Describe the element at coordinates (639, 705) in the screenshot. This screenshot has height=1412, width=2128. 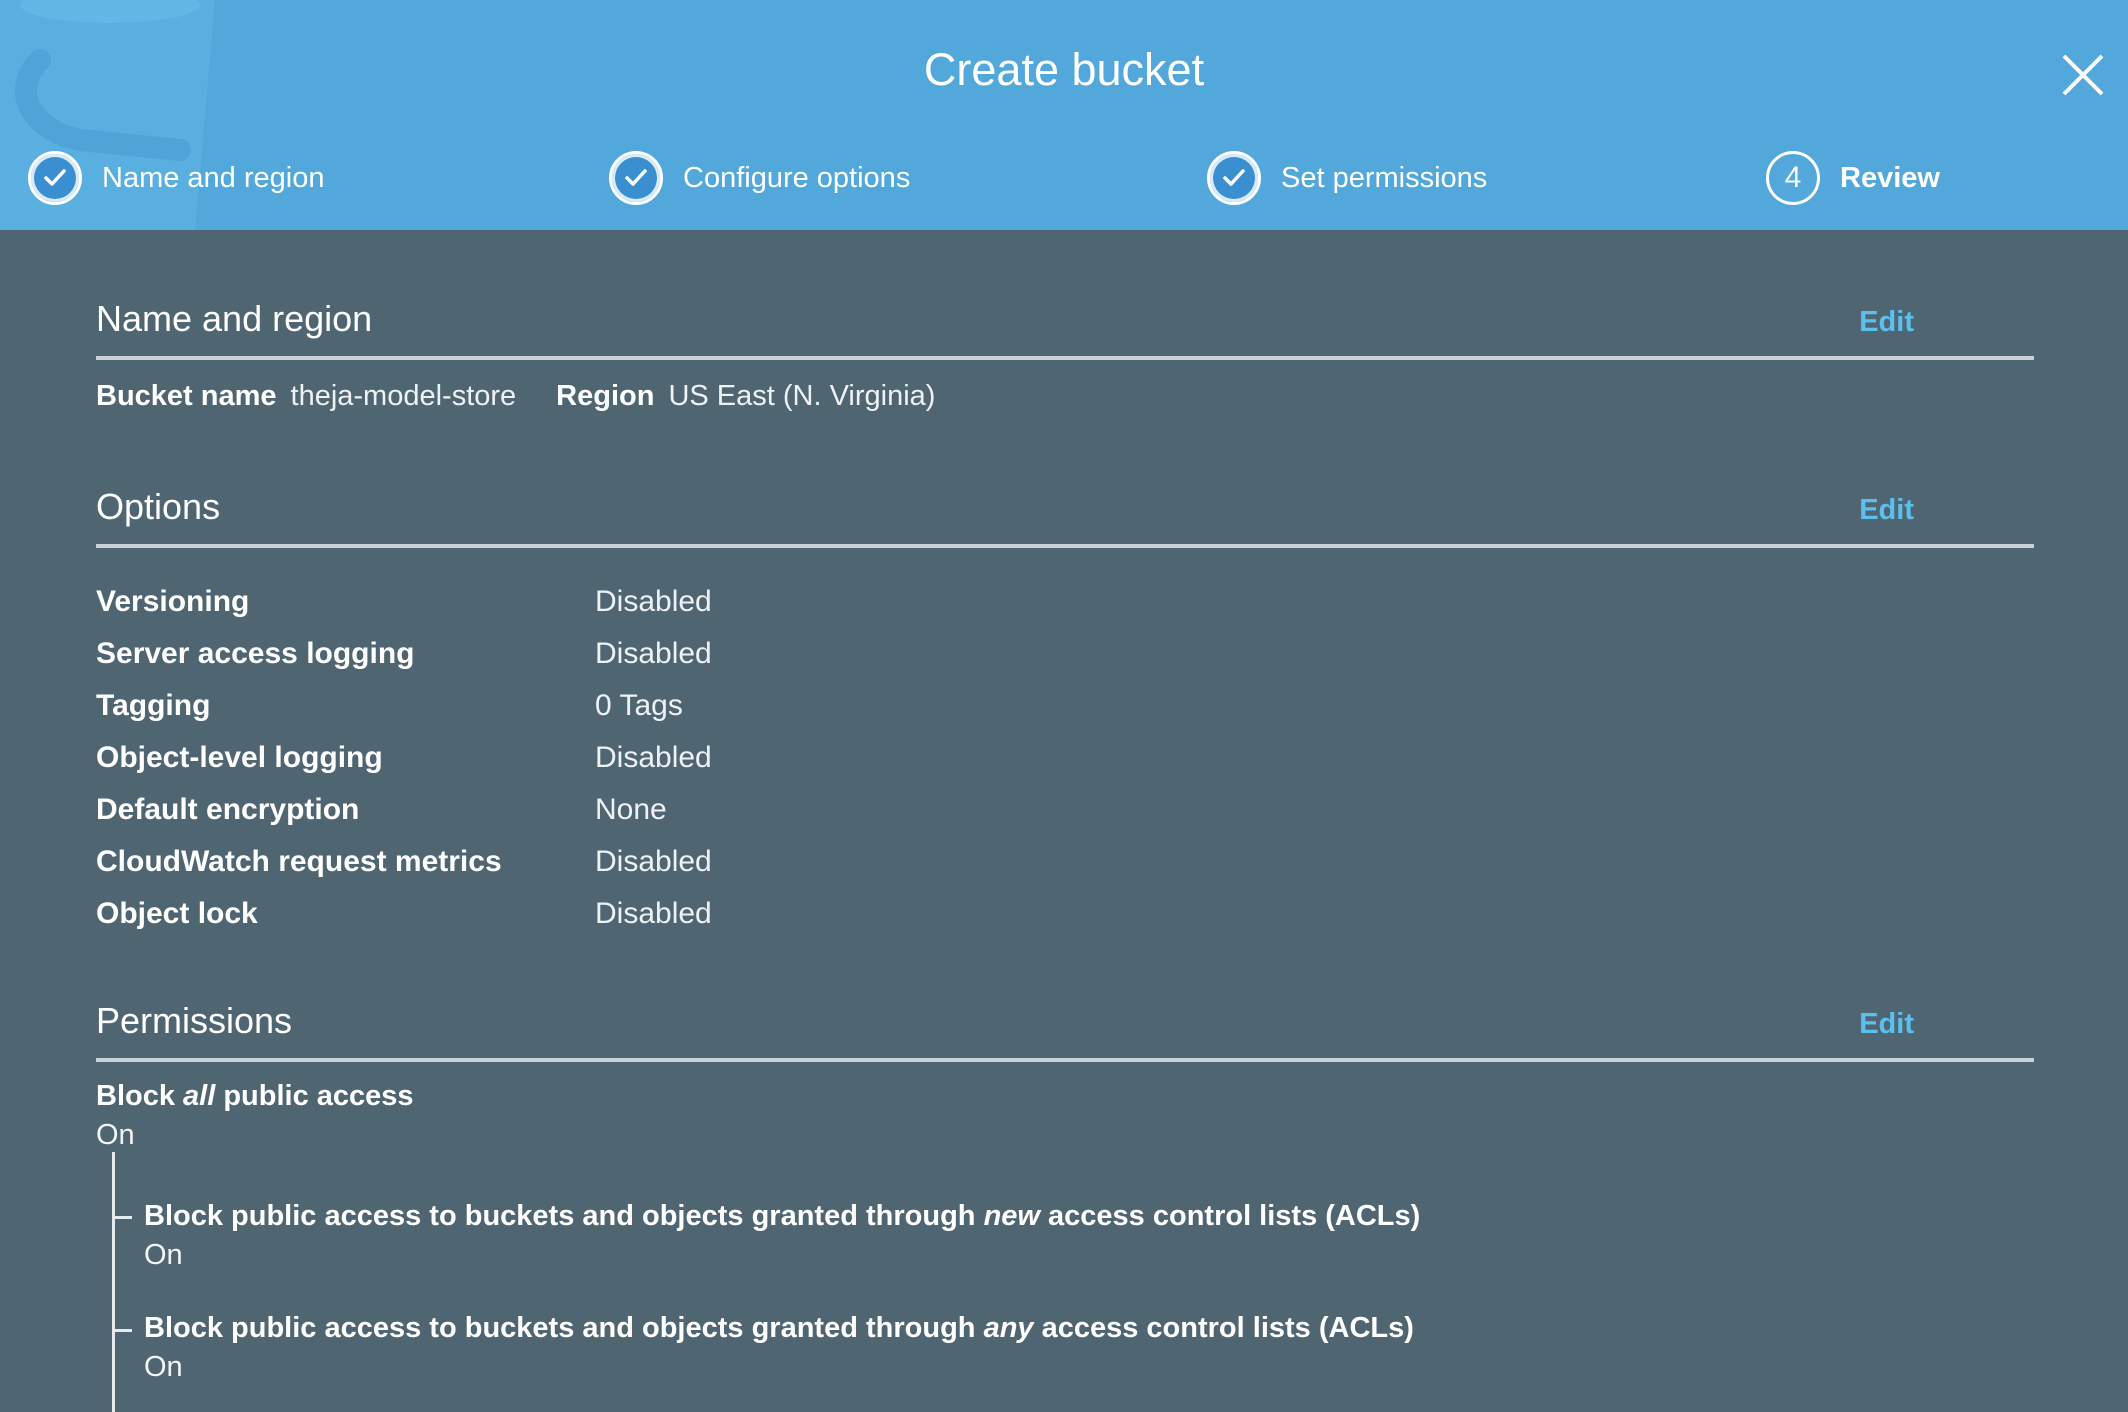
I see `option-value: 0 Tags` at that location.